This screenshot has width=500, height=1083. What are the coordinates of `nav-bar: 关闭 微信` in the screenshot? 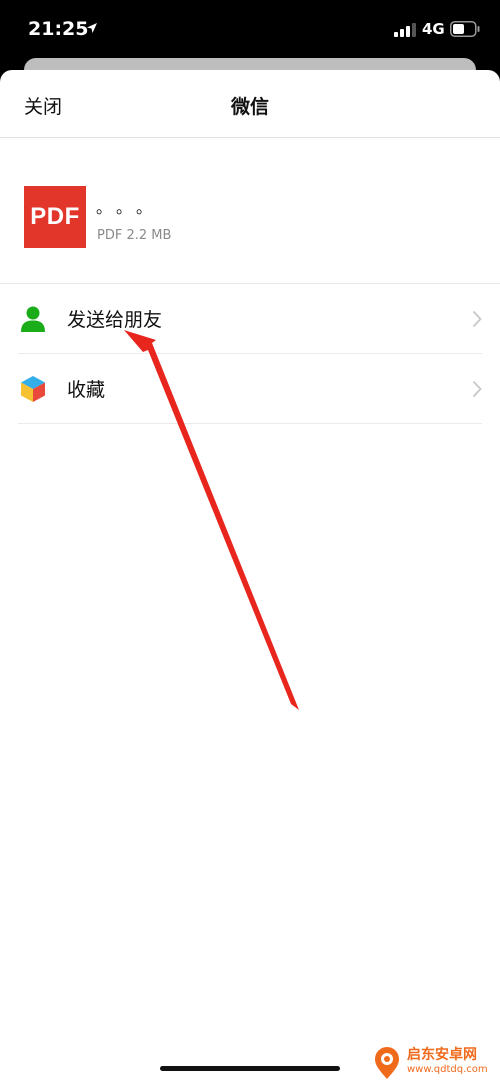 It's located at (250, 104).